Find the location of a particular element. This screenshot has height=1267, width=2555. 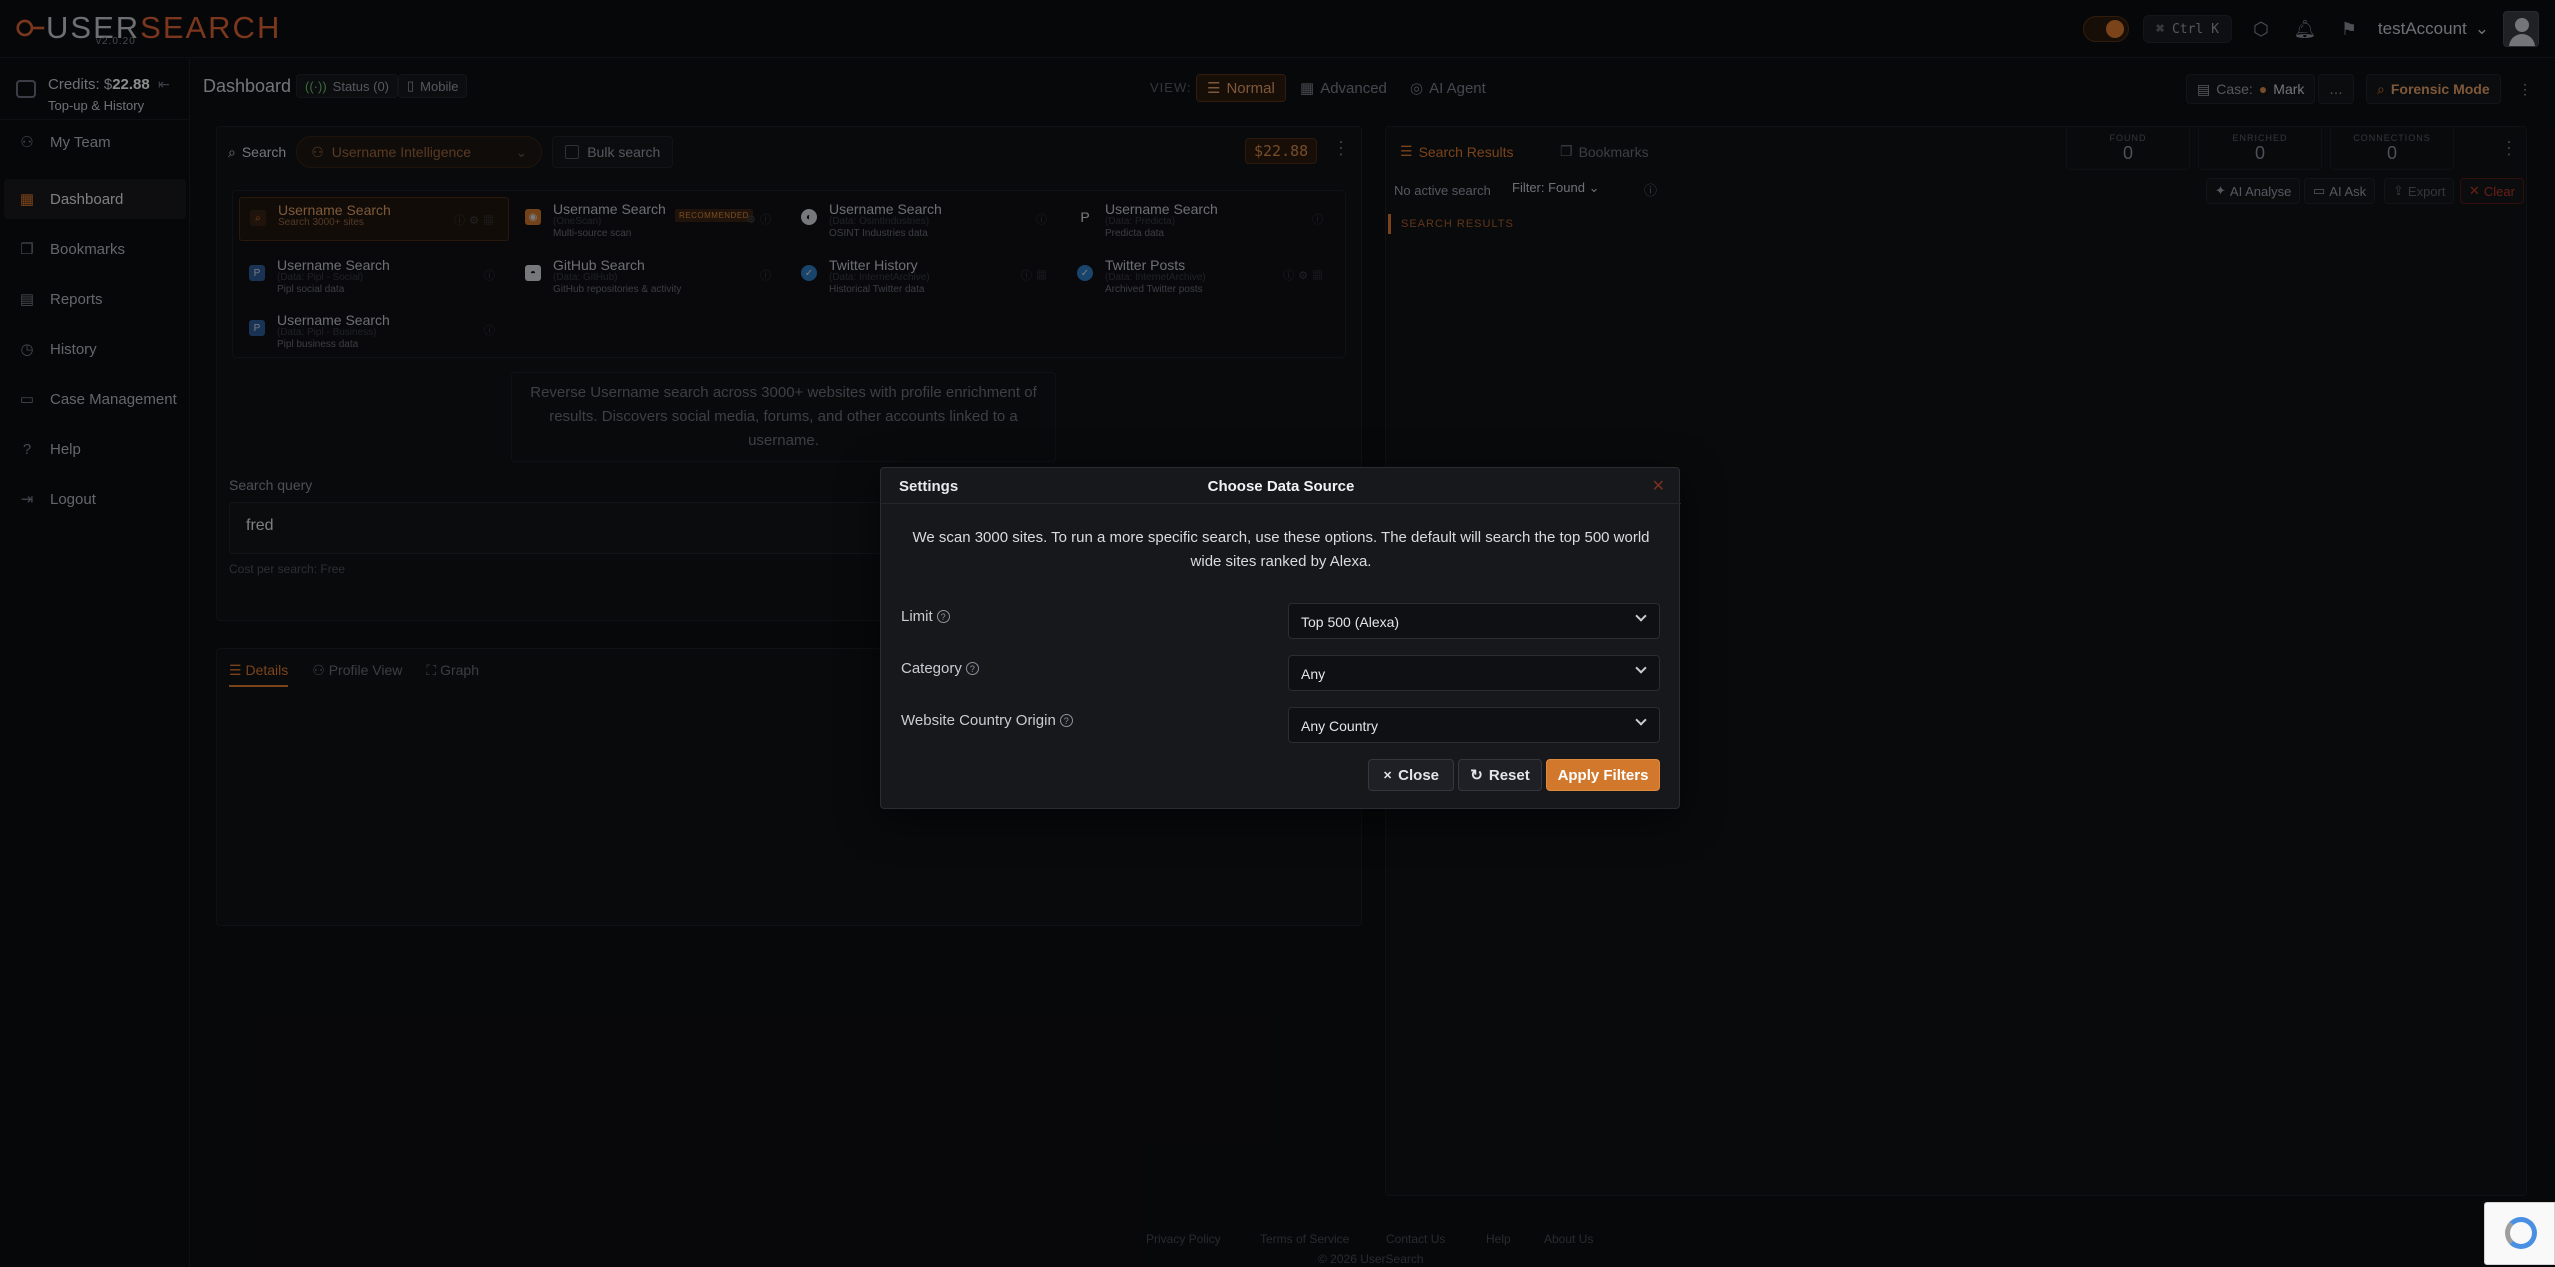

country-label: Website Country Origin? is located at coordinates (987, 720).